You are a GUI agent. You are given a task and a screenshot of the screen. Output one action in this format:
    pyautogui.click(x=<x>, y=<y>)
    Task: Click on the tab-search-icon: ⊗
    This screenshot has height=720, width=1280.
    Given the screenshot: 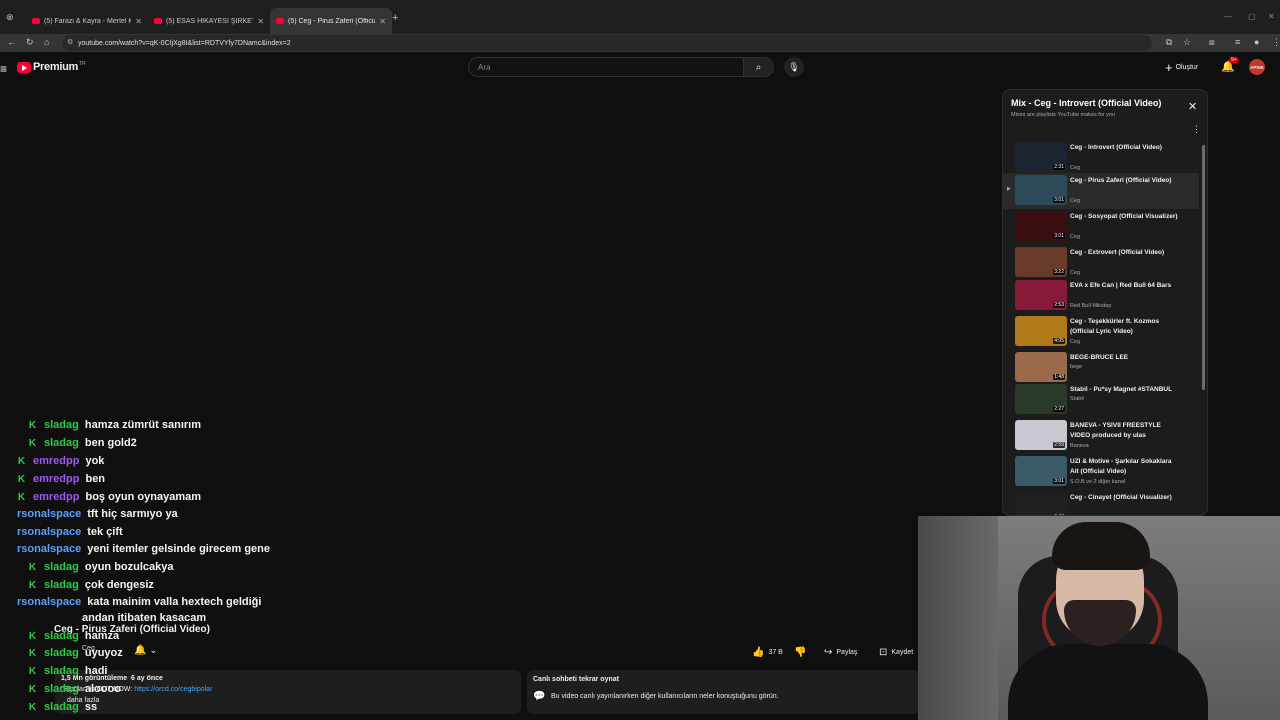 What is the action you would take?
    pyautogui.click(x=10, y=17)
    